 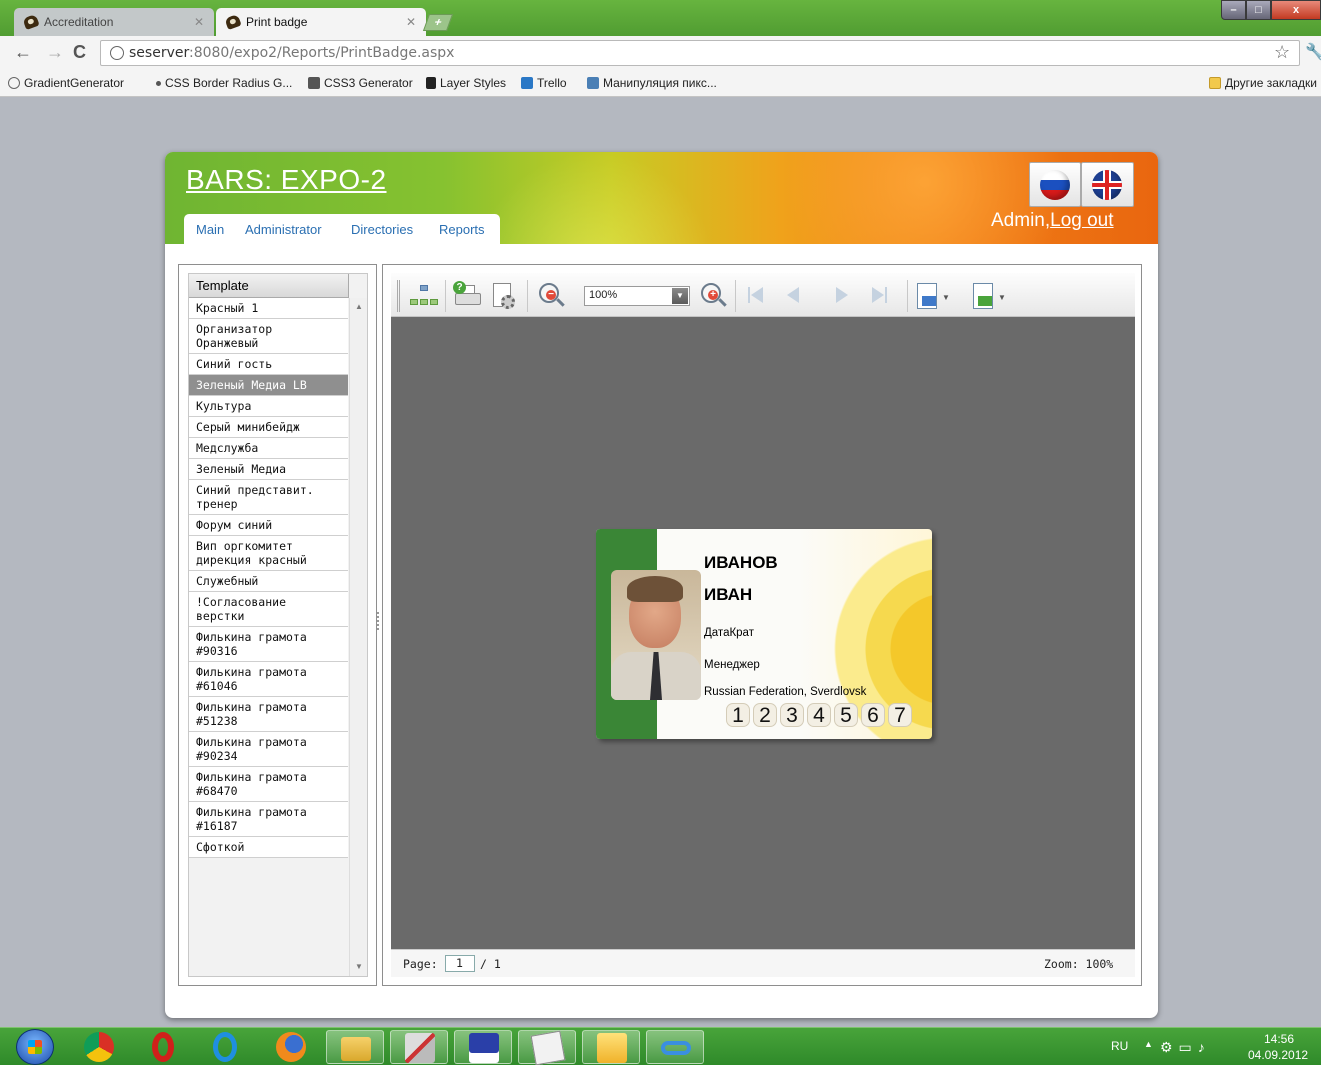 What do you see at coordinates (466, 83) in the screenshot?
I see `bookmark-layer-styles: Layer Styles` at bounding box center [466, 83].